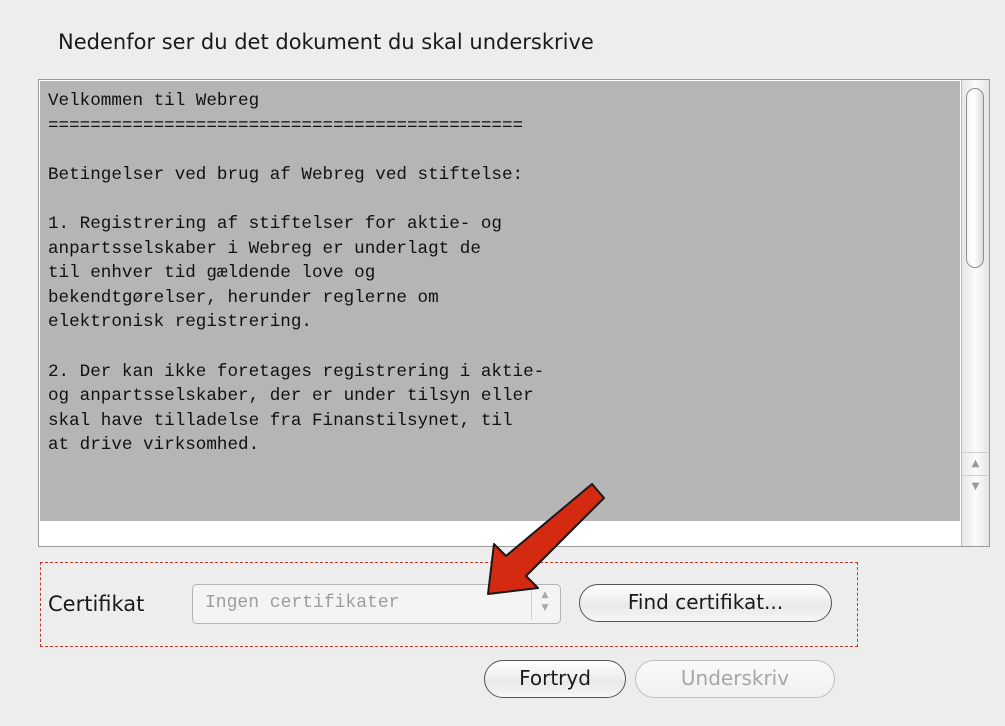  What do you see at coordinates (975, 463) in the screenshot?
I see `scroll-up-arrow-icon: ▲` at bounding box center [975, 463].